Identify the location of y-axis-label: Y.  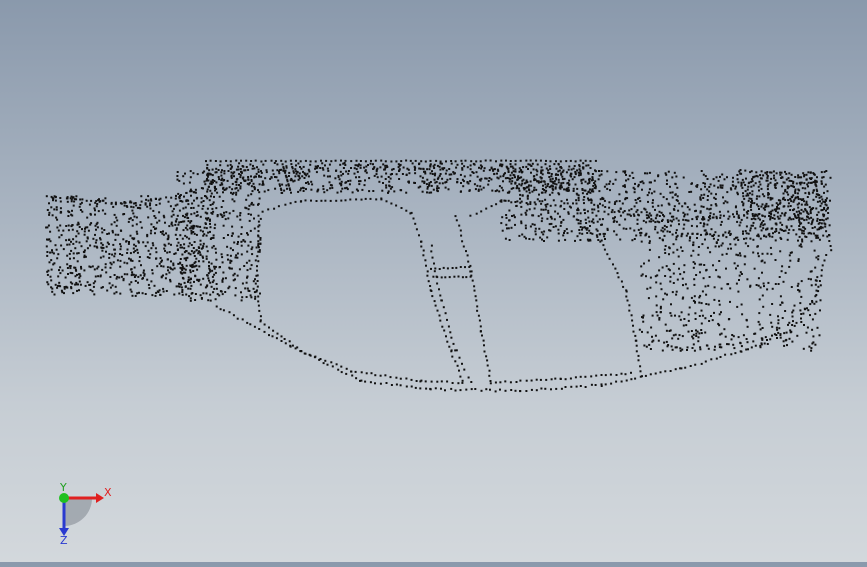
(63, 488).